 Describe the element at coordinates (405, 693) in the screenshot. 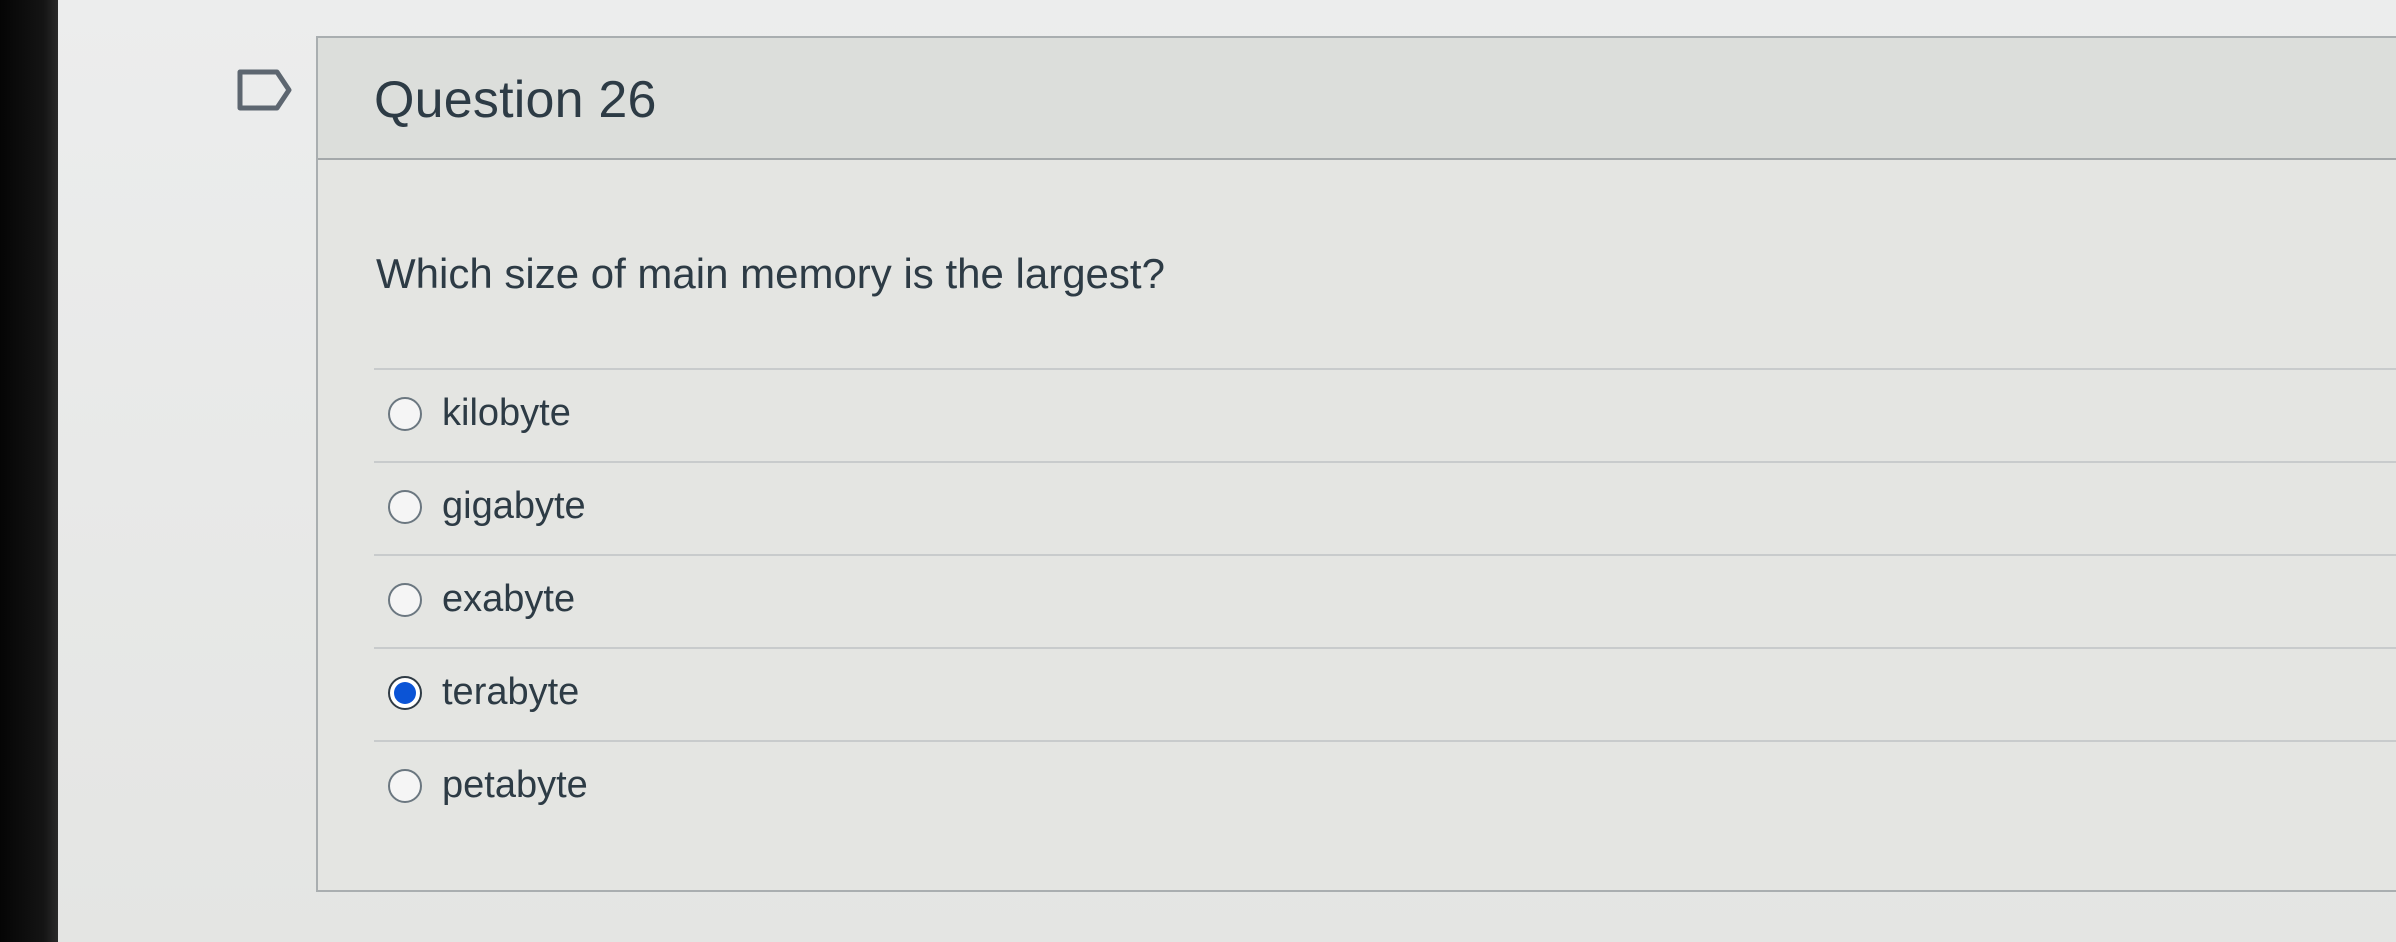

I see `selected-answer-radio` at that location.